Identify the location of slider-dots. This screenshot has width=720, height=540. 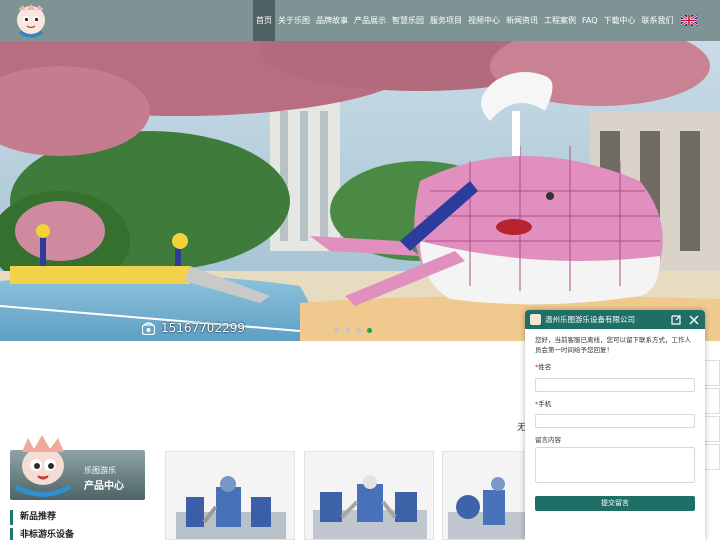
(353, 330).